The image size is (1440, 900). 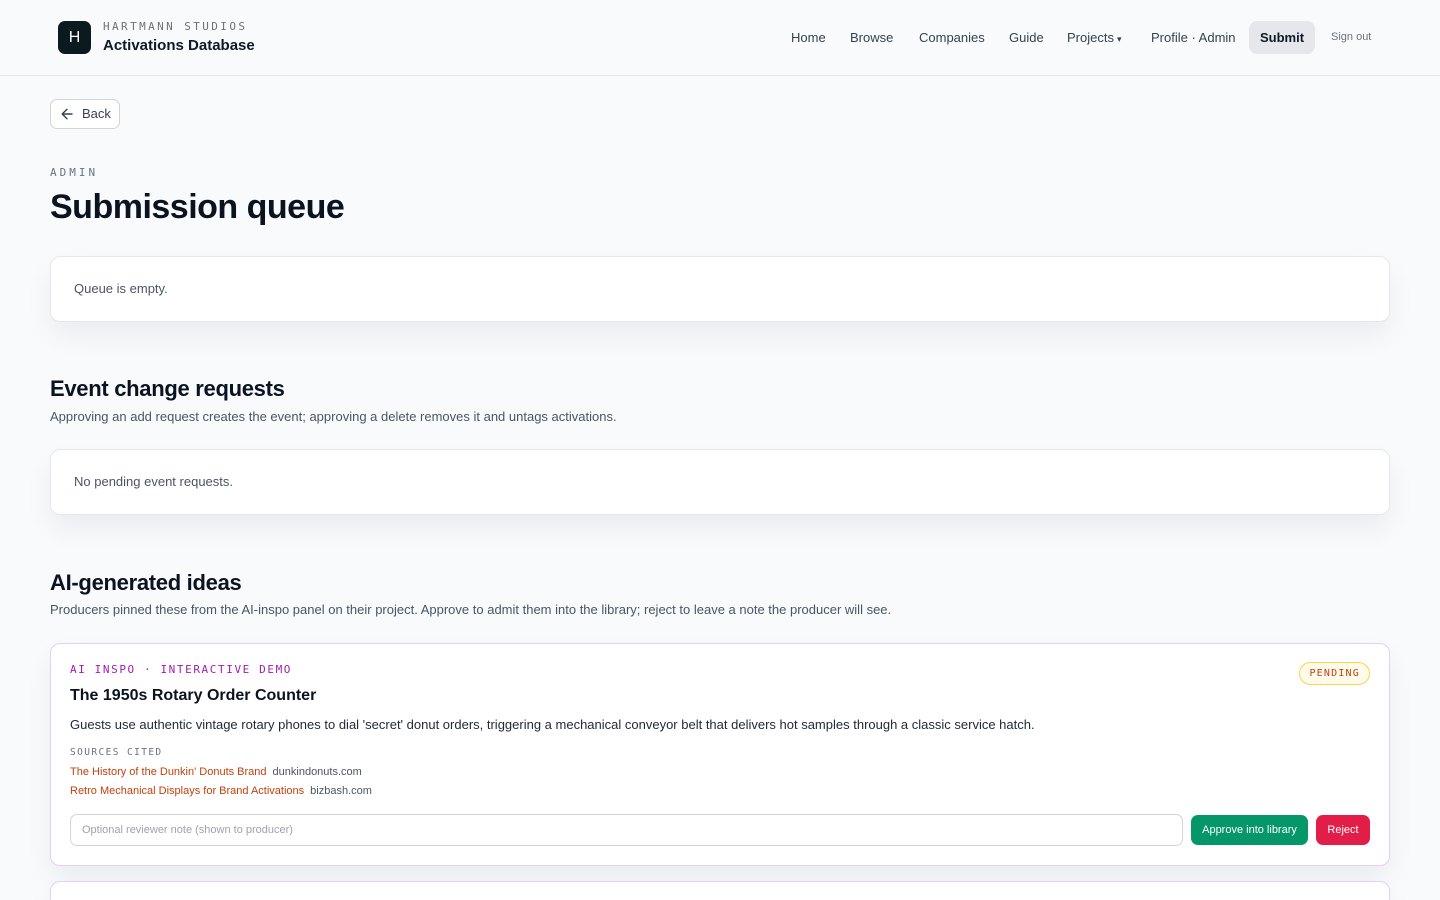 I want to click on nav-projects-label: Projects, so click(x=1090, y=37).